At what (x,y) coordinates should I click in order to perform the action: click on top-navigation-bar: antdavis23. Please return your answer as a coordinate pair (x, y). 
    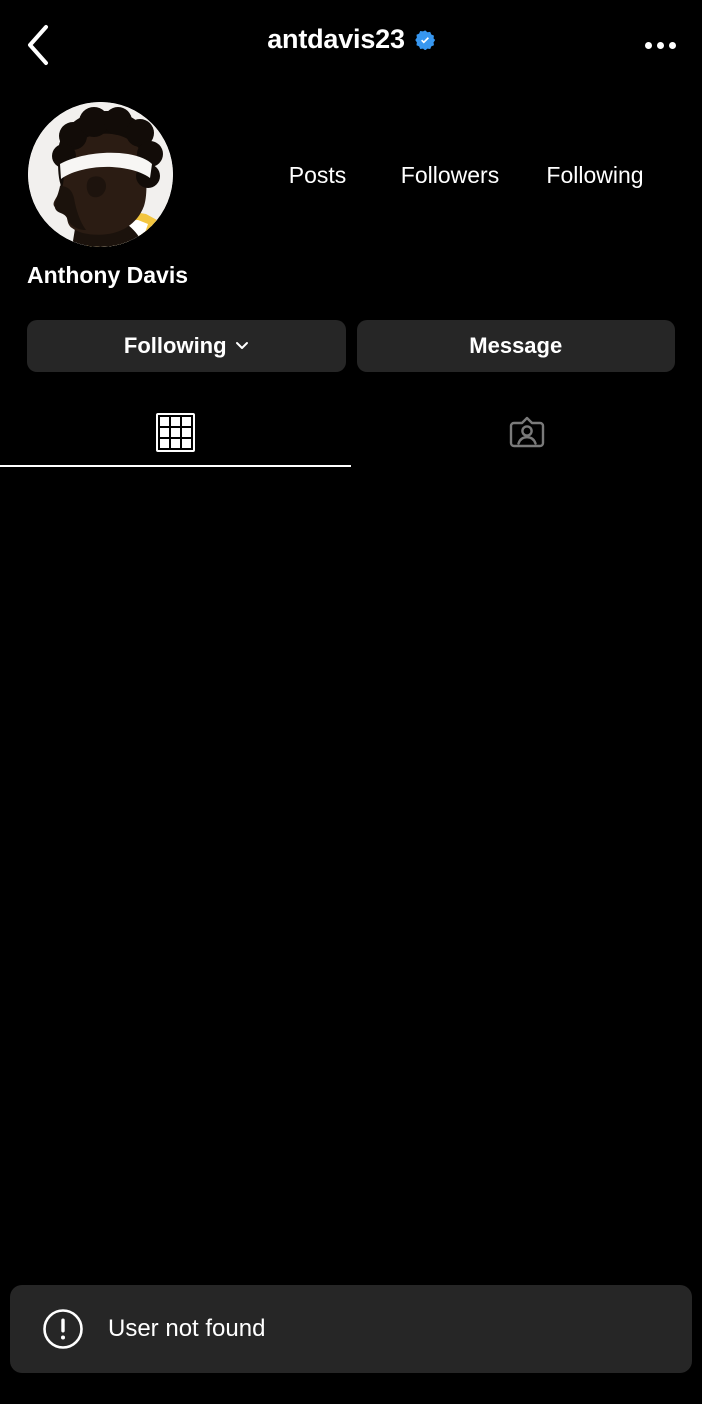
    Looking at the image, I should click on (351, 45).